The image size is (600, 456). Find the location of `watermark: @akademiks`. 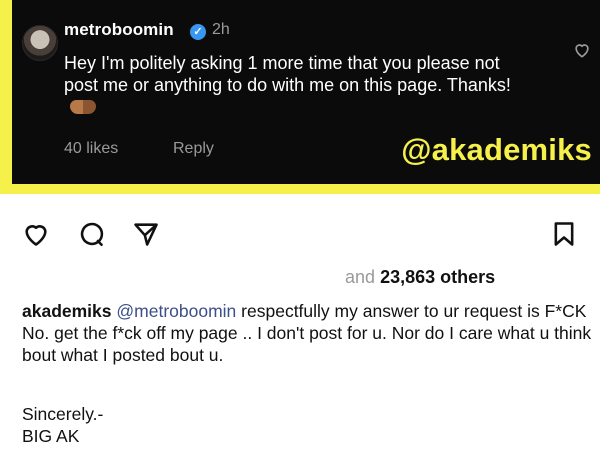

watermark: @akademiks is located at coordinates (496, 149).